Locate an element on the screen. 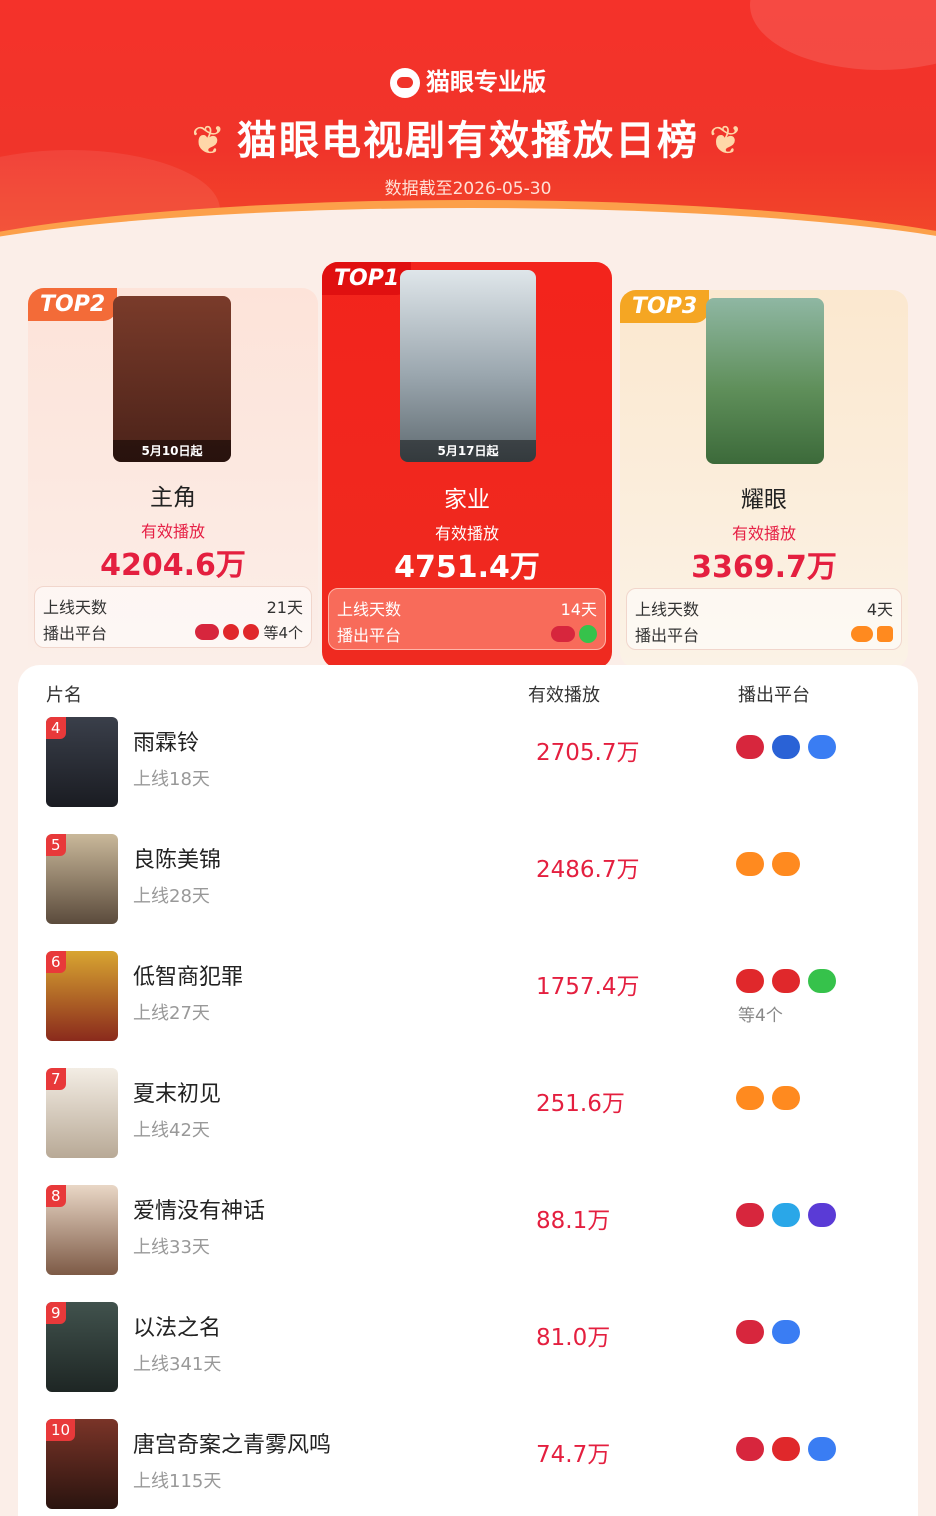 The width and height of the screenshot is (936, 1516). laurel-right-icon: ❦ is located at coordinates (727, 141).